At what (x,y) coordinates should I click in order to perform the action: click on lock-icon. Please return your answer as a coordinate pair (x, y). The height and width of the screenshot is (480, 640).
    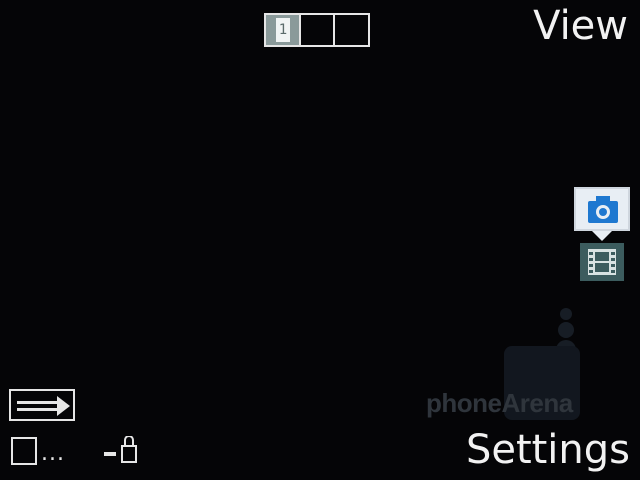
    Looking at the image, I should click on (120, 449).